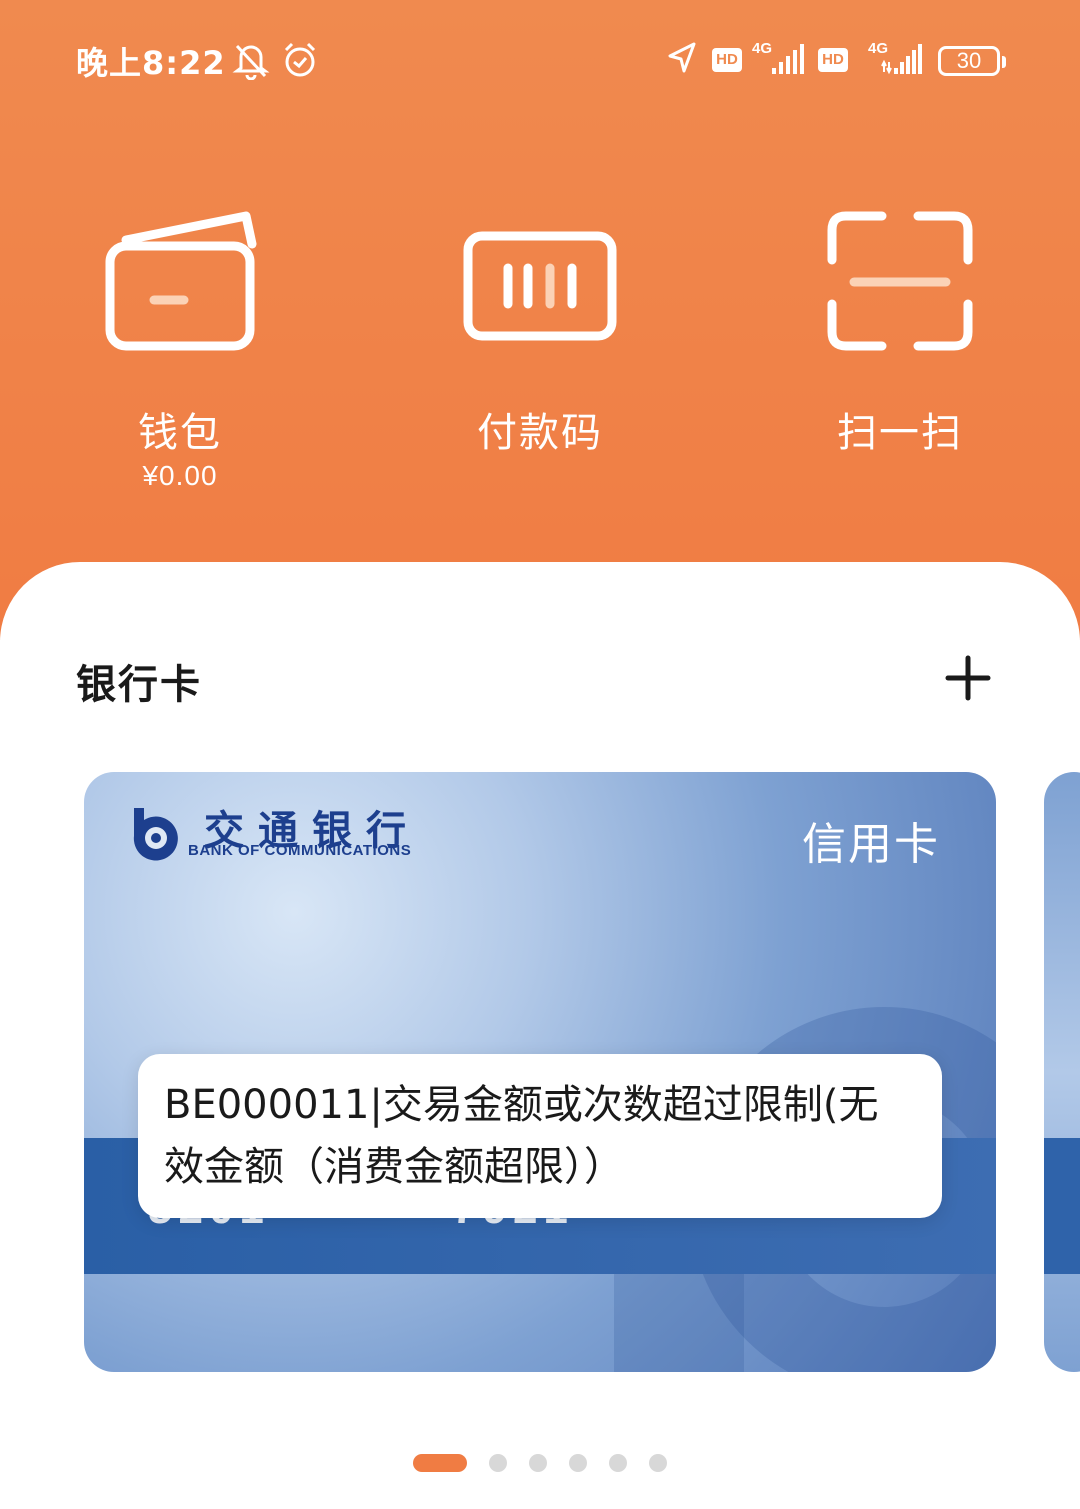  Describe the element at coordinates (300, 850) in the screenshot. I see `bank-name-en: BANK OF COMMUNICATIONS` at that location.